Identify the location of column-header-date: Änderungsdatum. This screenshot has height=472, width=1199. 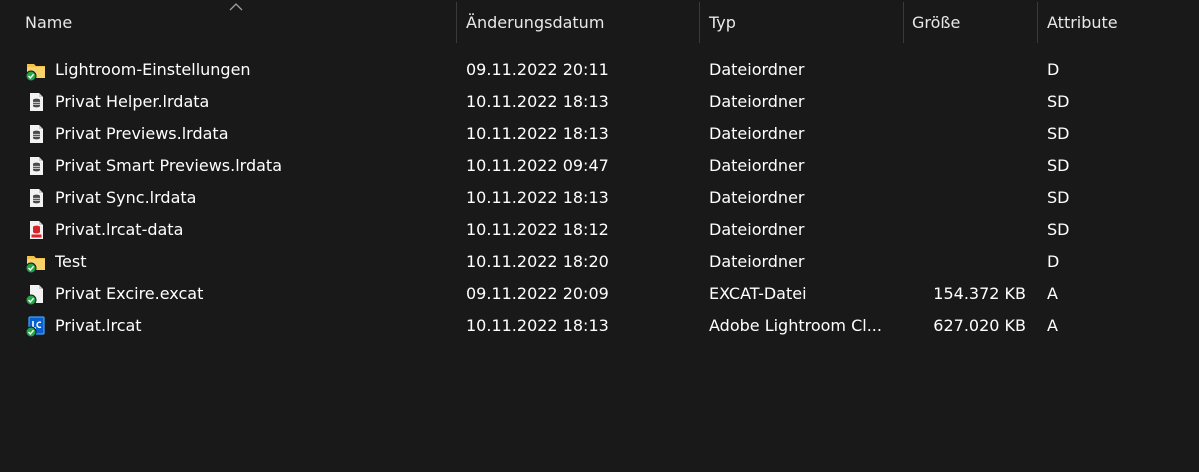
(535, 23).